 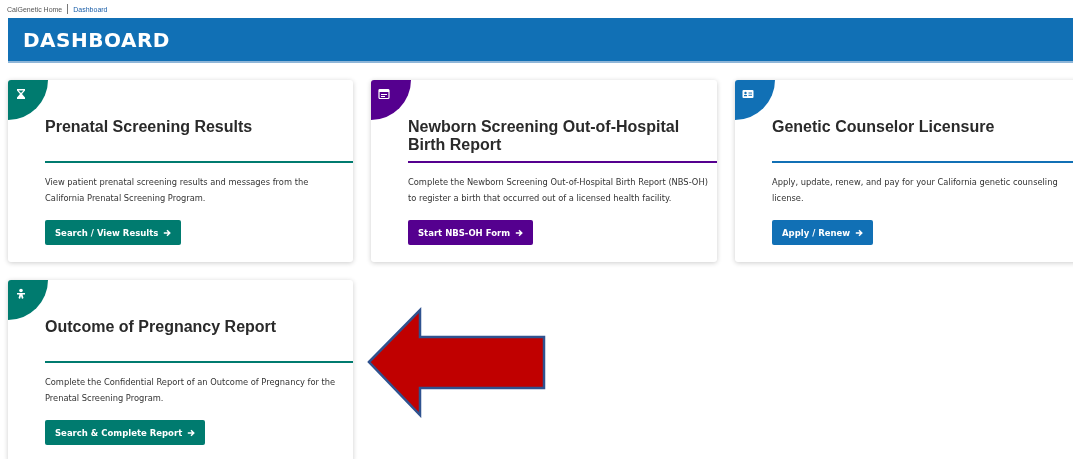 What do you see at coordinates (915, 190) in the screenshot?
I see `card-description: Apply, update, renew, and pay for your California genetic counseling license.` at bounding box center [915, 190].